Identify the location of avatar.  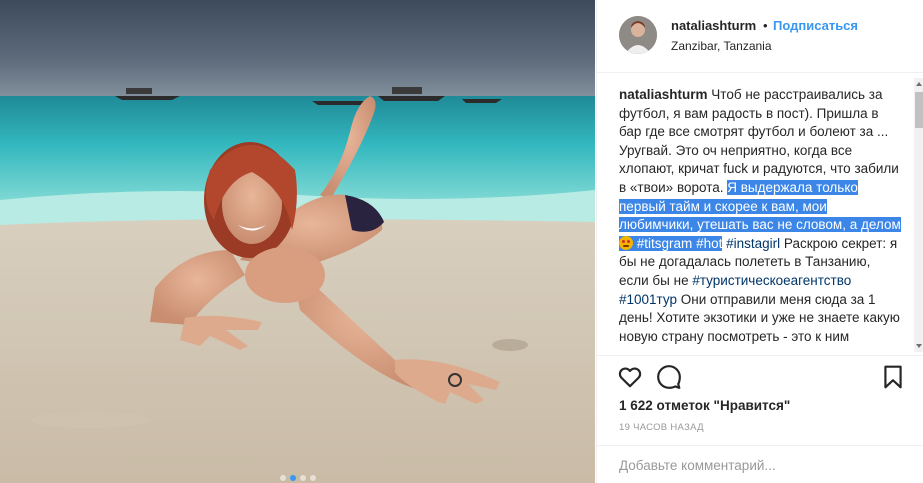
(638, 35).